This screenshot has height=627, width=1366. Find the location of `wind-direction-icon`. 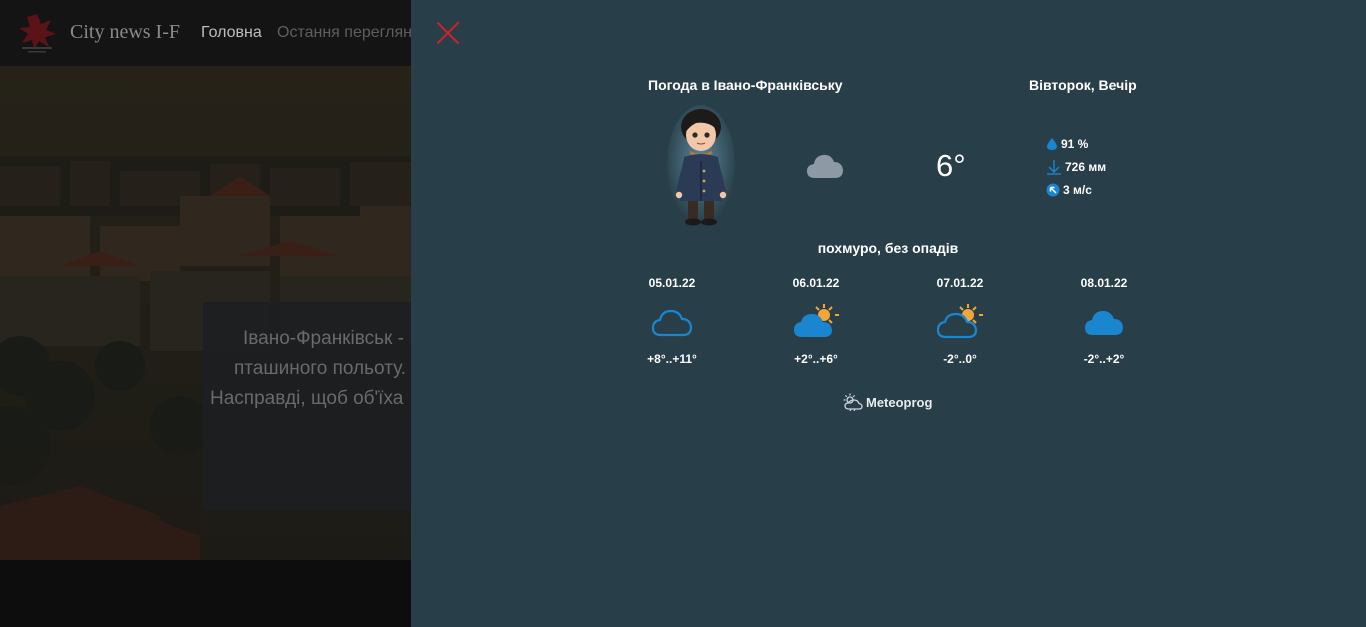

wind-direction-icon is located at coordinates (1053, 189).